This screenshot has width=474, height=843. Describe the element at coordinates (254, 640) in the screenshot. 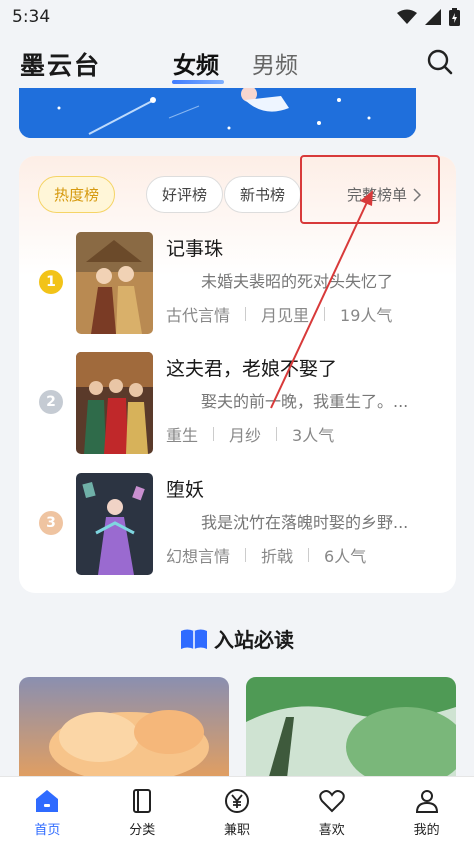

I see `section-title-text: 入站必读` at that location.